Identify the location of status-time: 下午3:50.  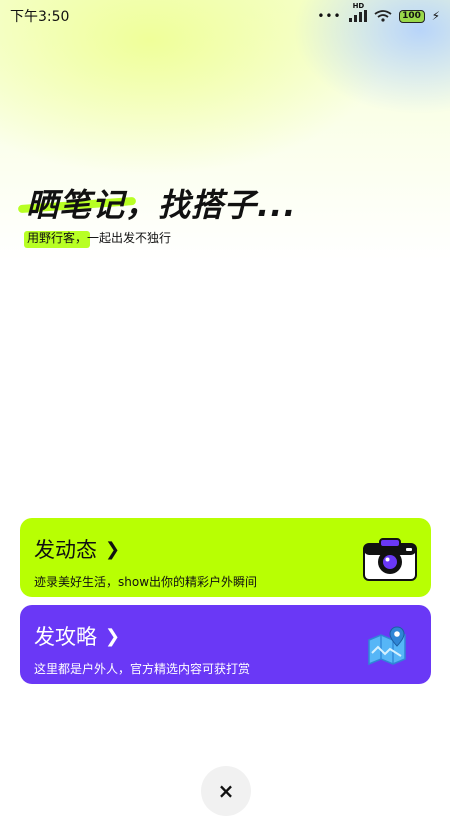
(40, 17).